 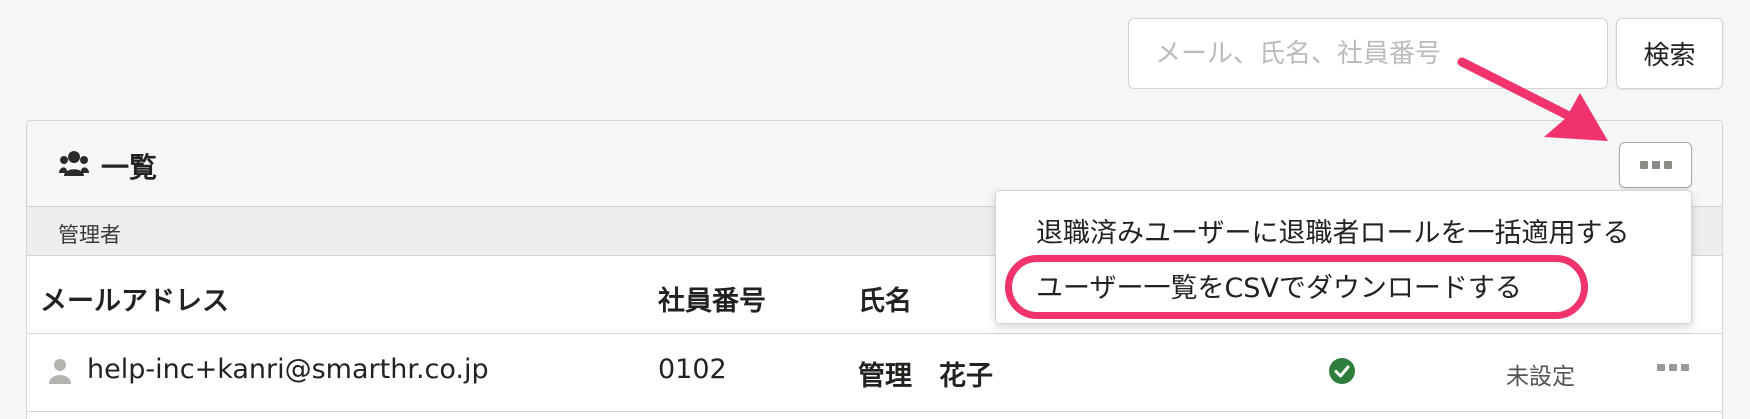 I want to click on menu-item-download-csv: ユーザー一覧をCSVでダウンロードする, so click(x=1279, y=285).